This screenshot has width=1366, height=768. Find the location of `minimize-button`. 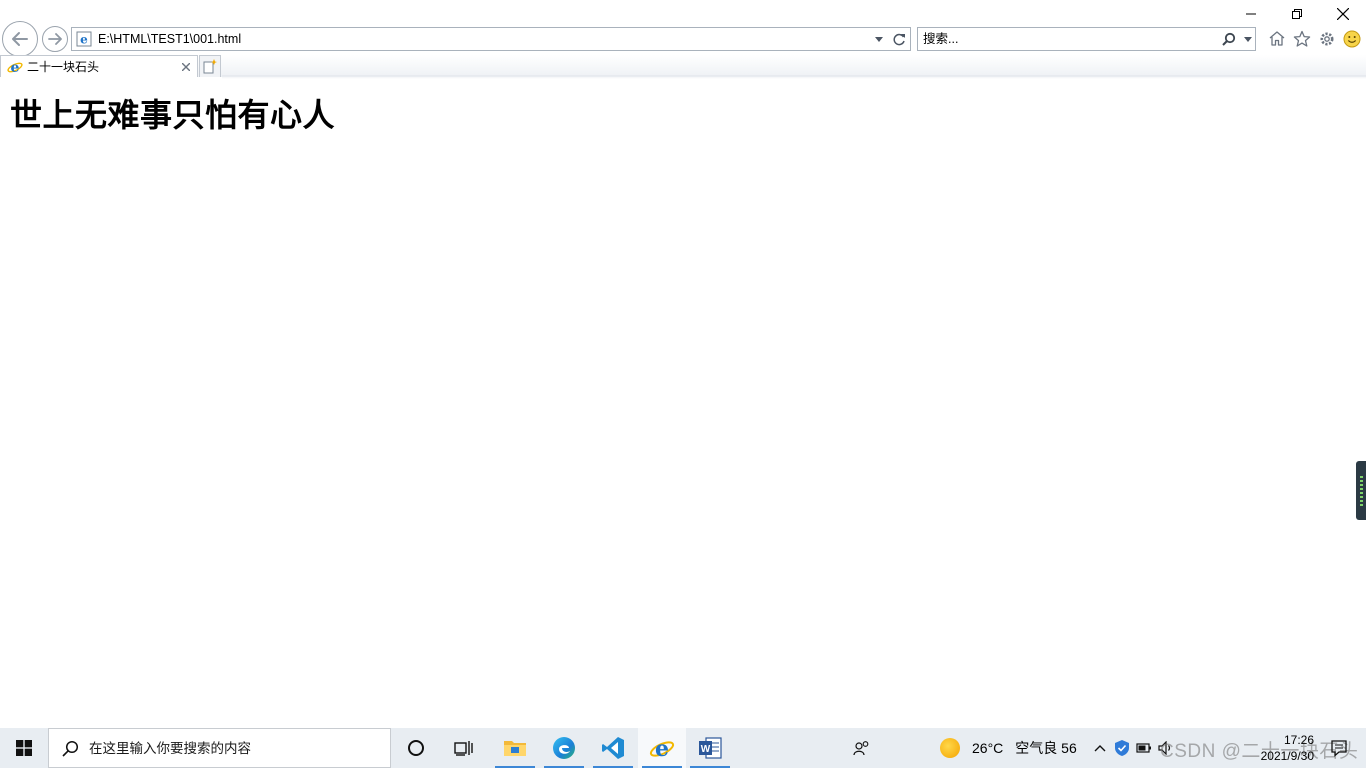

minimize-button is located at coordinates (1251, 14).